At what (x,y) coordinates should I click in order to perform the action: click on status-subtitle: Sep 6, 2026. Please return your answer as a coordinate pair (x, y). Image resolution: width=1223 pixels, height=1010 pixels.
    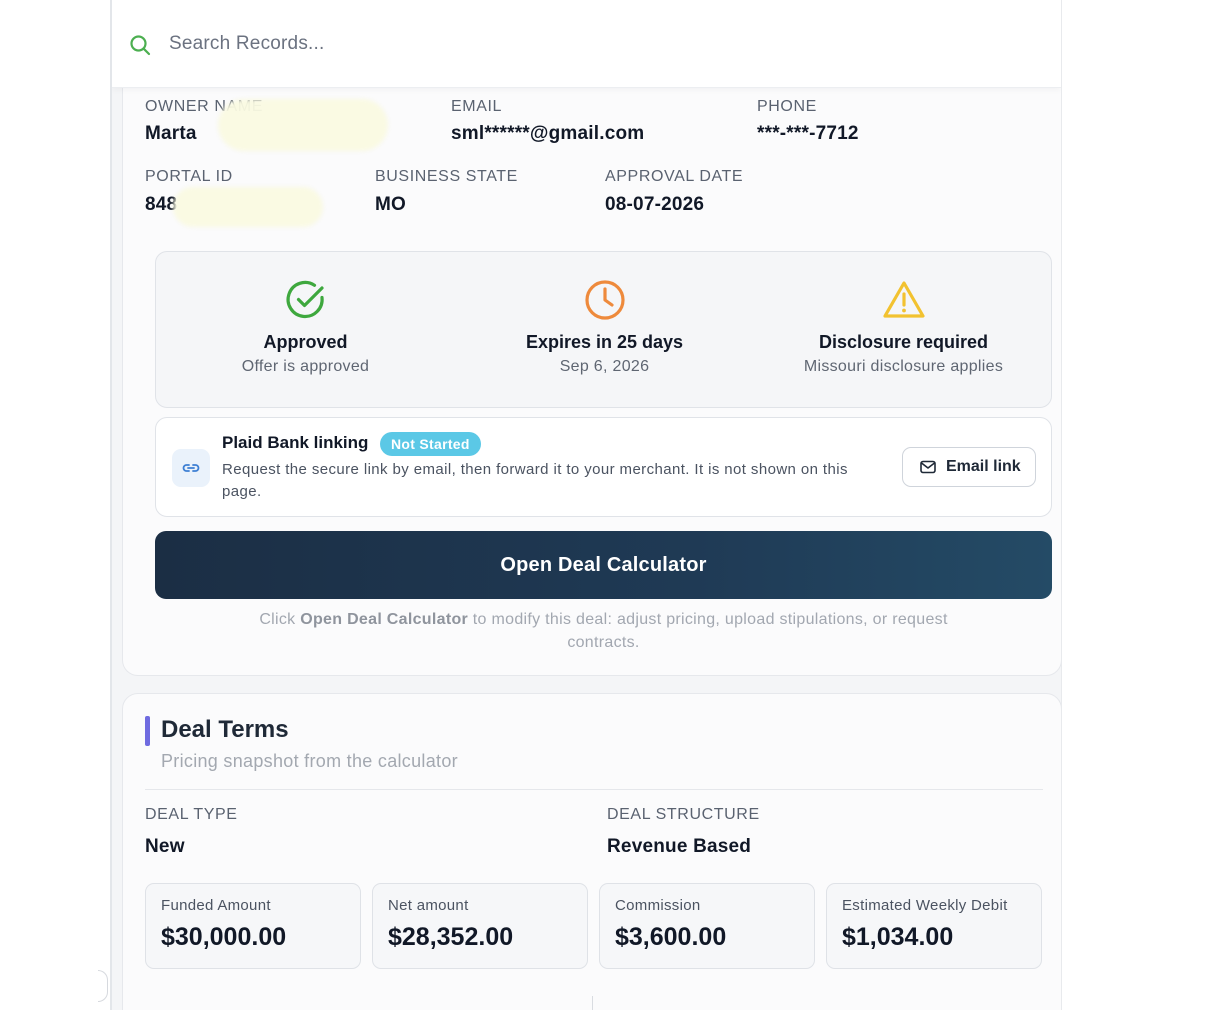
    Looking at the image, I should click on (604, 366).